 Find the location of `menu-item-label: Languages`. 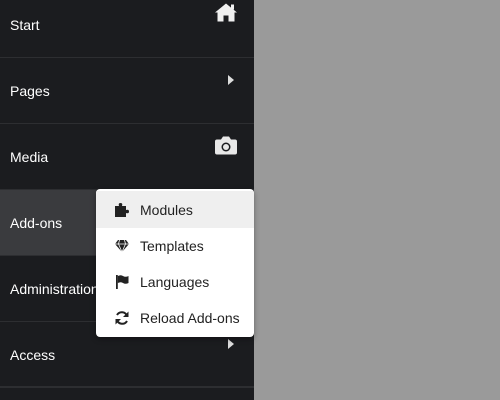

menu-item-label: Languages is located at coordinates (175, 281).